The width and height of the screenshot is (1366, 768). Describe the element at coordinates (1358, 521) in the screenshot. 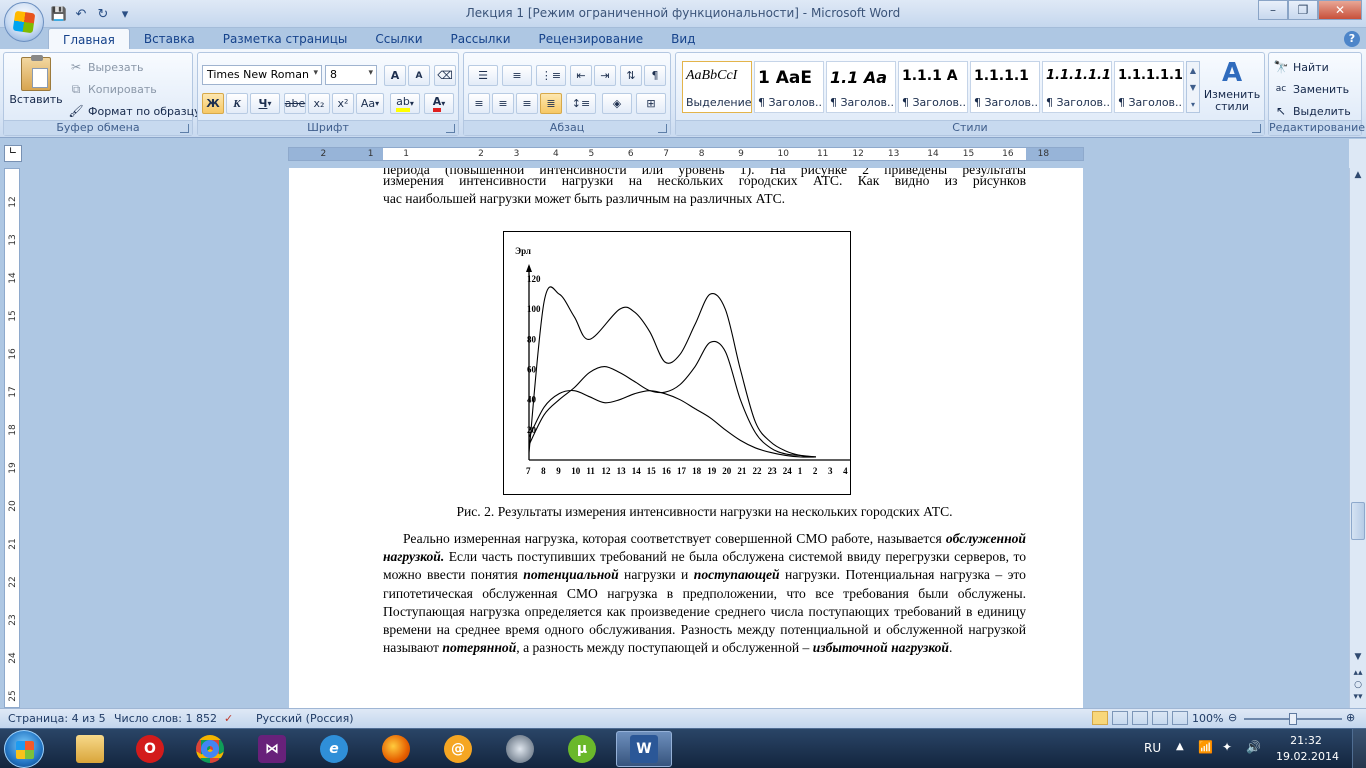

I see `scroll-thumb` at that location.